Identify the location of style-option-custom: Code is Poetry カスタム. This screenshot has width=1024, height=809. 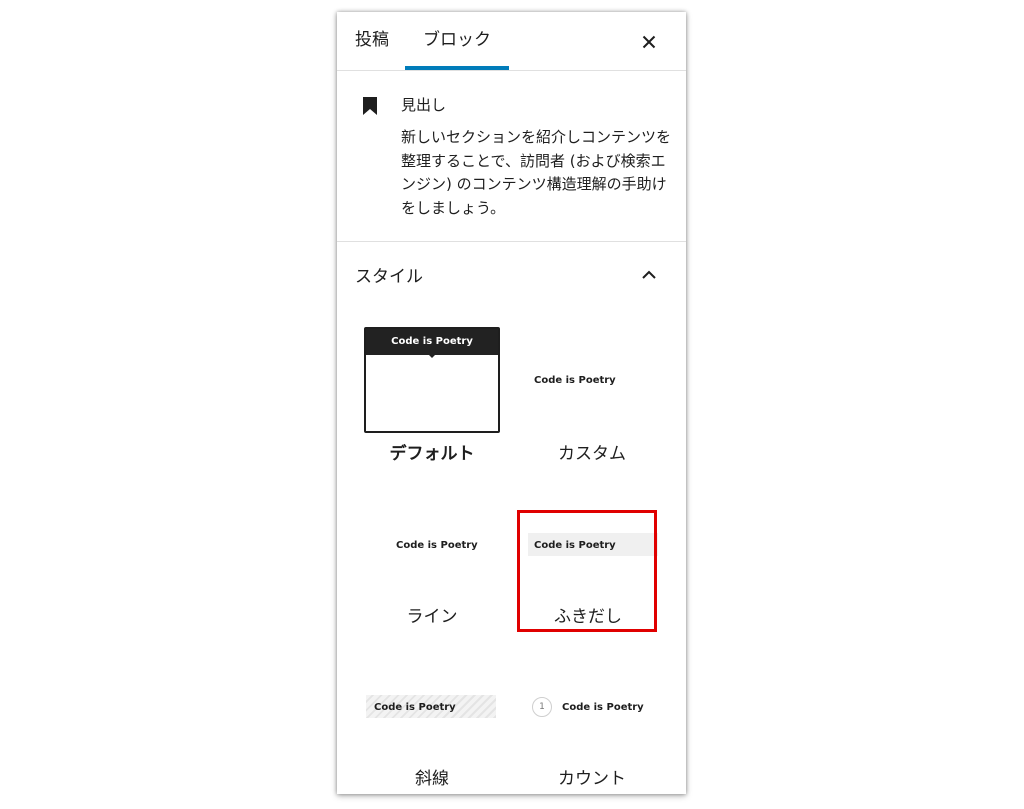
(592, 397).